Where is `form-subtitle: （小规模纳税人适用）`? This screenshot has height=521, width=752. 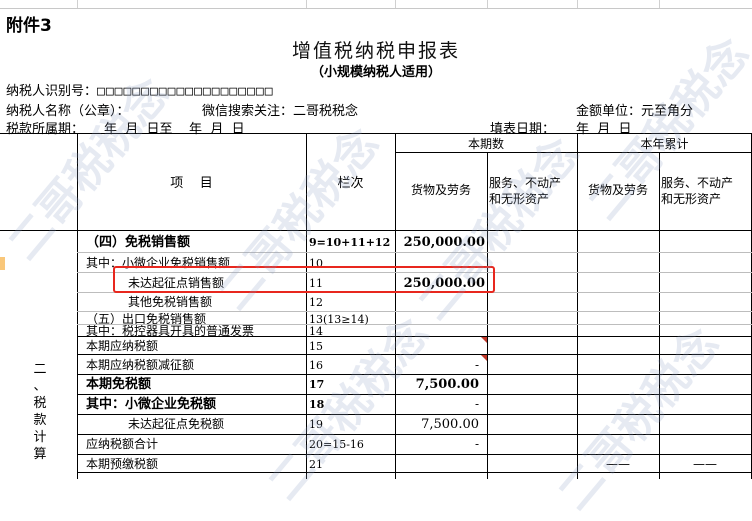 form-subtitle: （小规模纳税人适用） is located at coordinates (375, 72).